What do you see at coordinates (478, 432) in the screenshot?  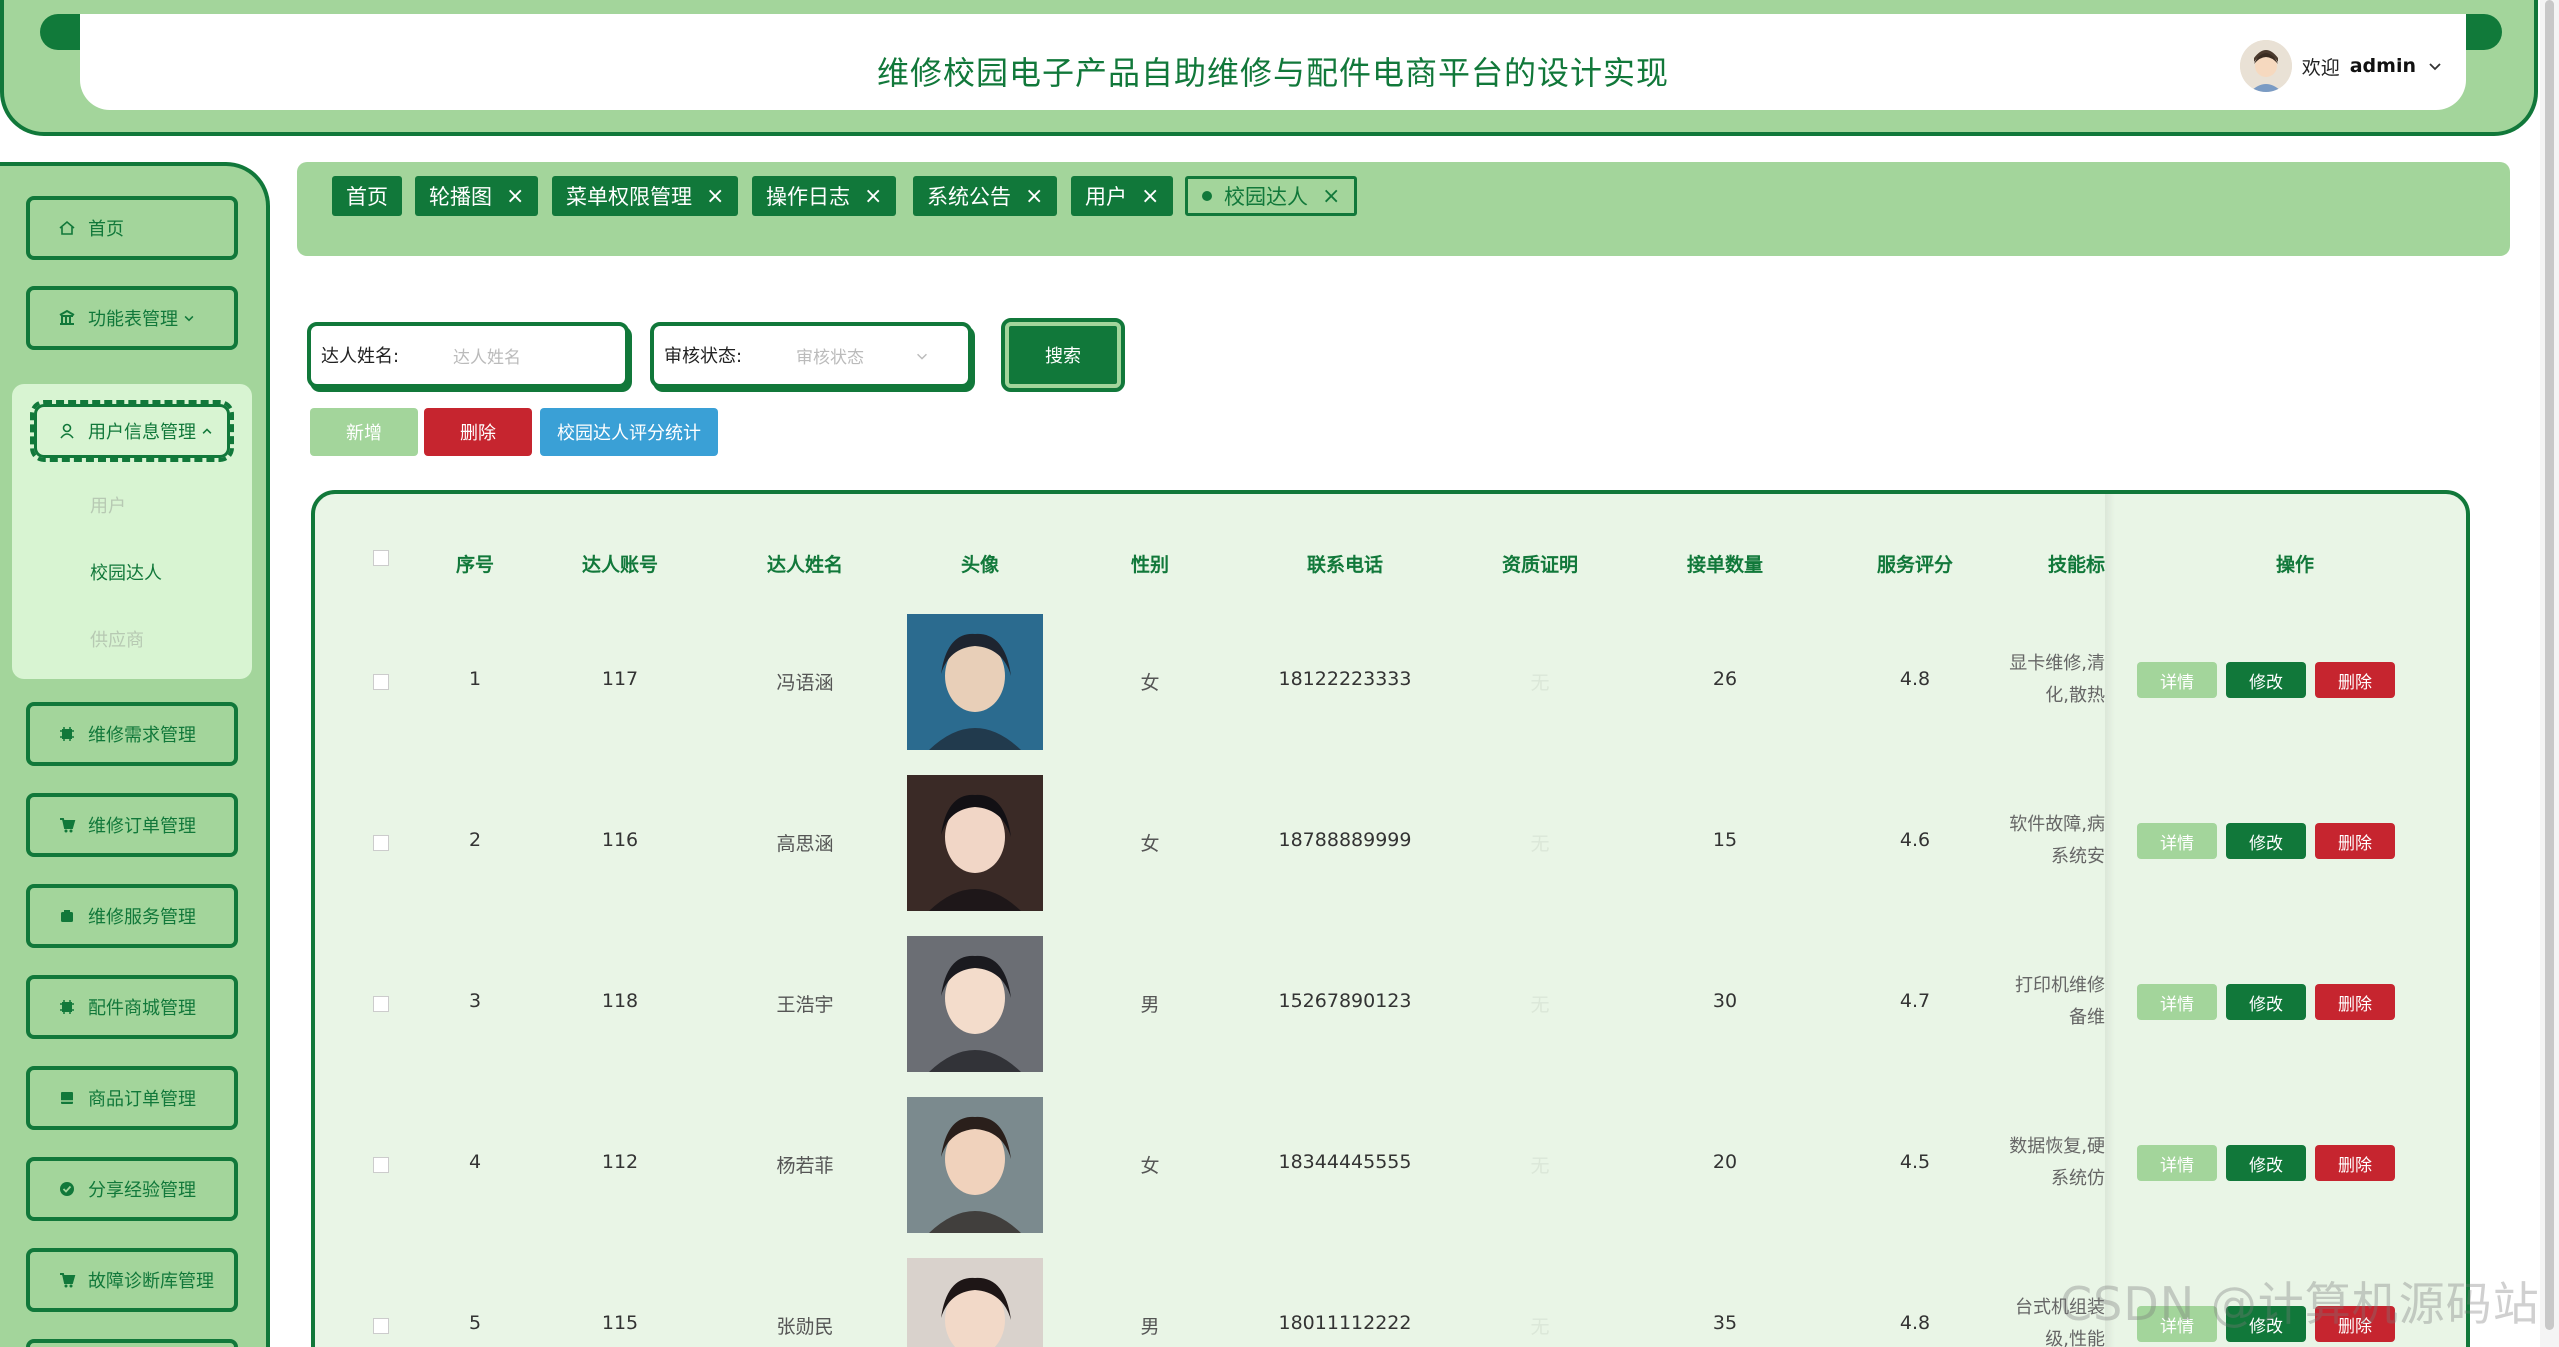 I see `delete-button: 删除` at bounding box center [478, 432].